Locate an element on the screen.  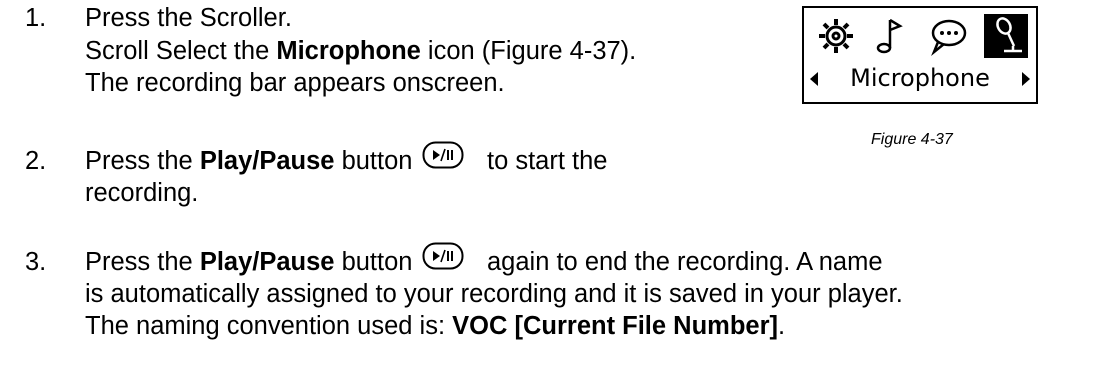
step-2-line-2: recording. is located at coordinates (142, 193).